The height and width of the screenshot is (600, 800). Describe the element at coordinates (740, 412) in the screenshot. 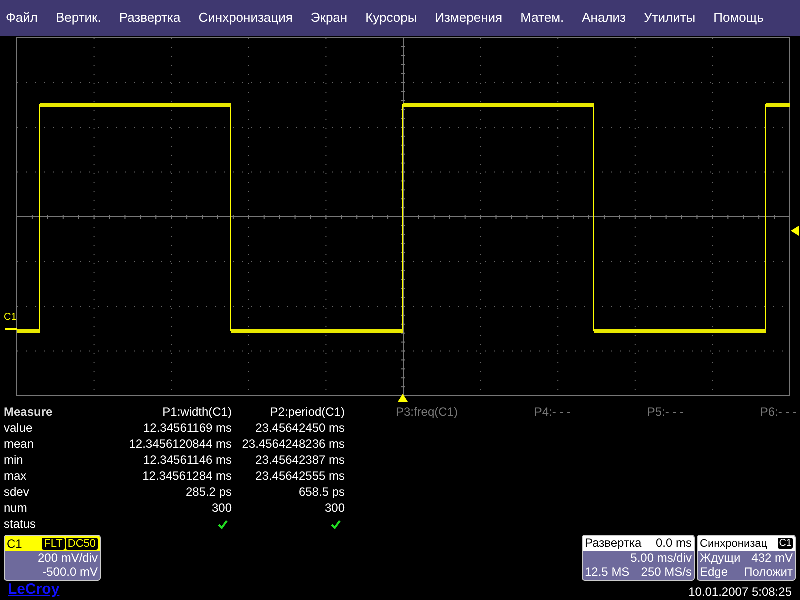

I see `parameter-header: P6:- - -` at that location.